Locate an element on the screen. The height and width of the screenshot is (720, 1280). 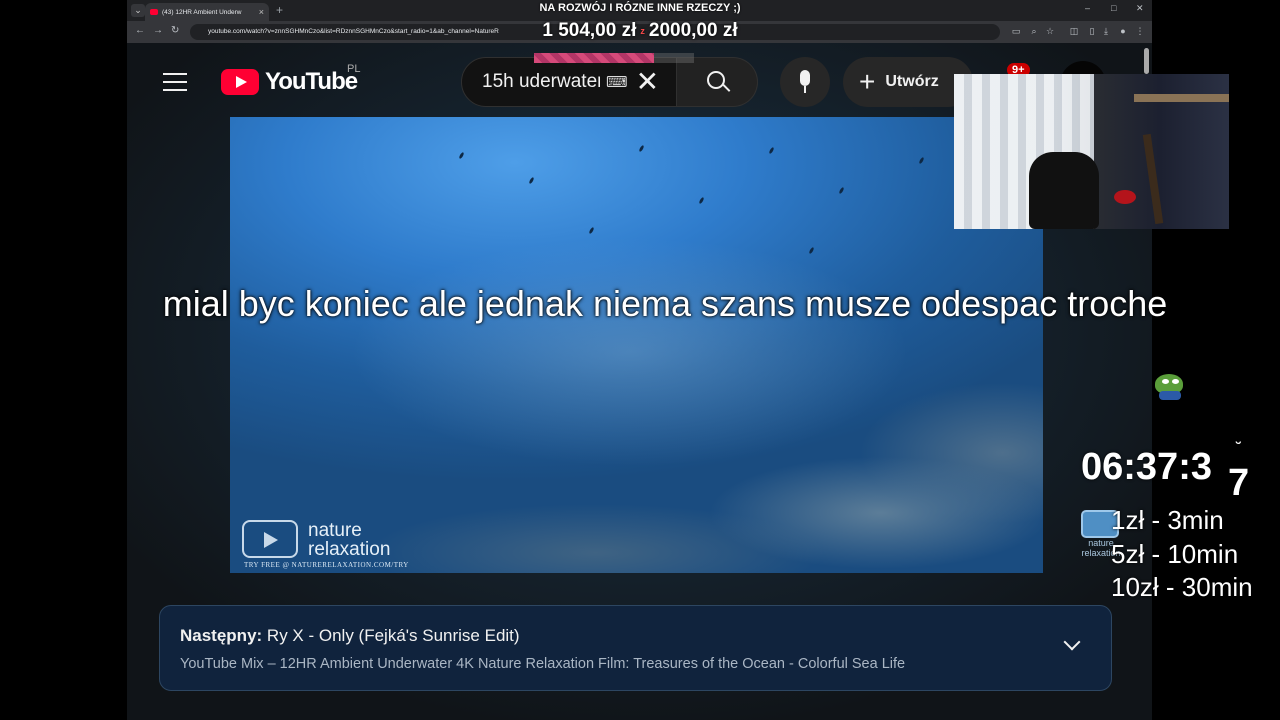
mic-icon is located at coordinates (805, 78).